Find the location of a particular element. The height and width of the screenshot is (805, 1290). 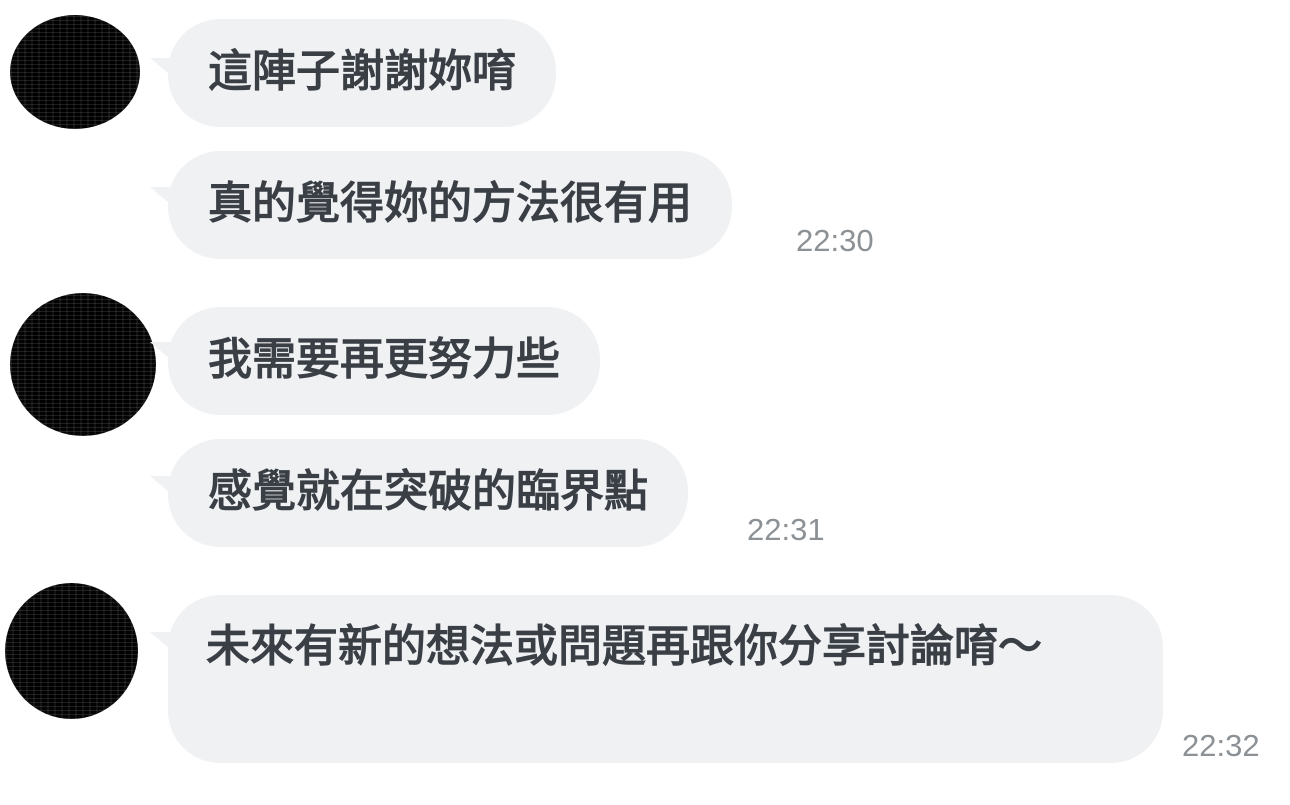

message-timestamp: 22:32 is located at coordinates (1221, 745).